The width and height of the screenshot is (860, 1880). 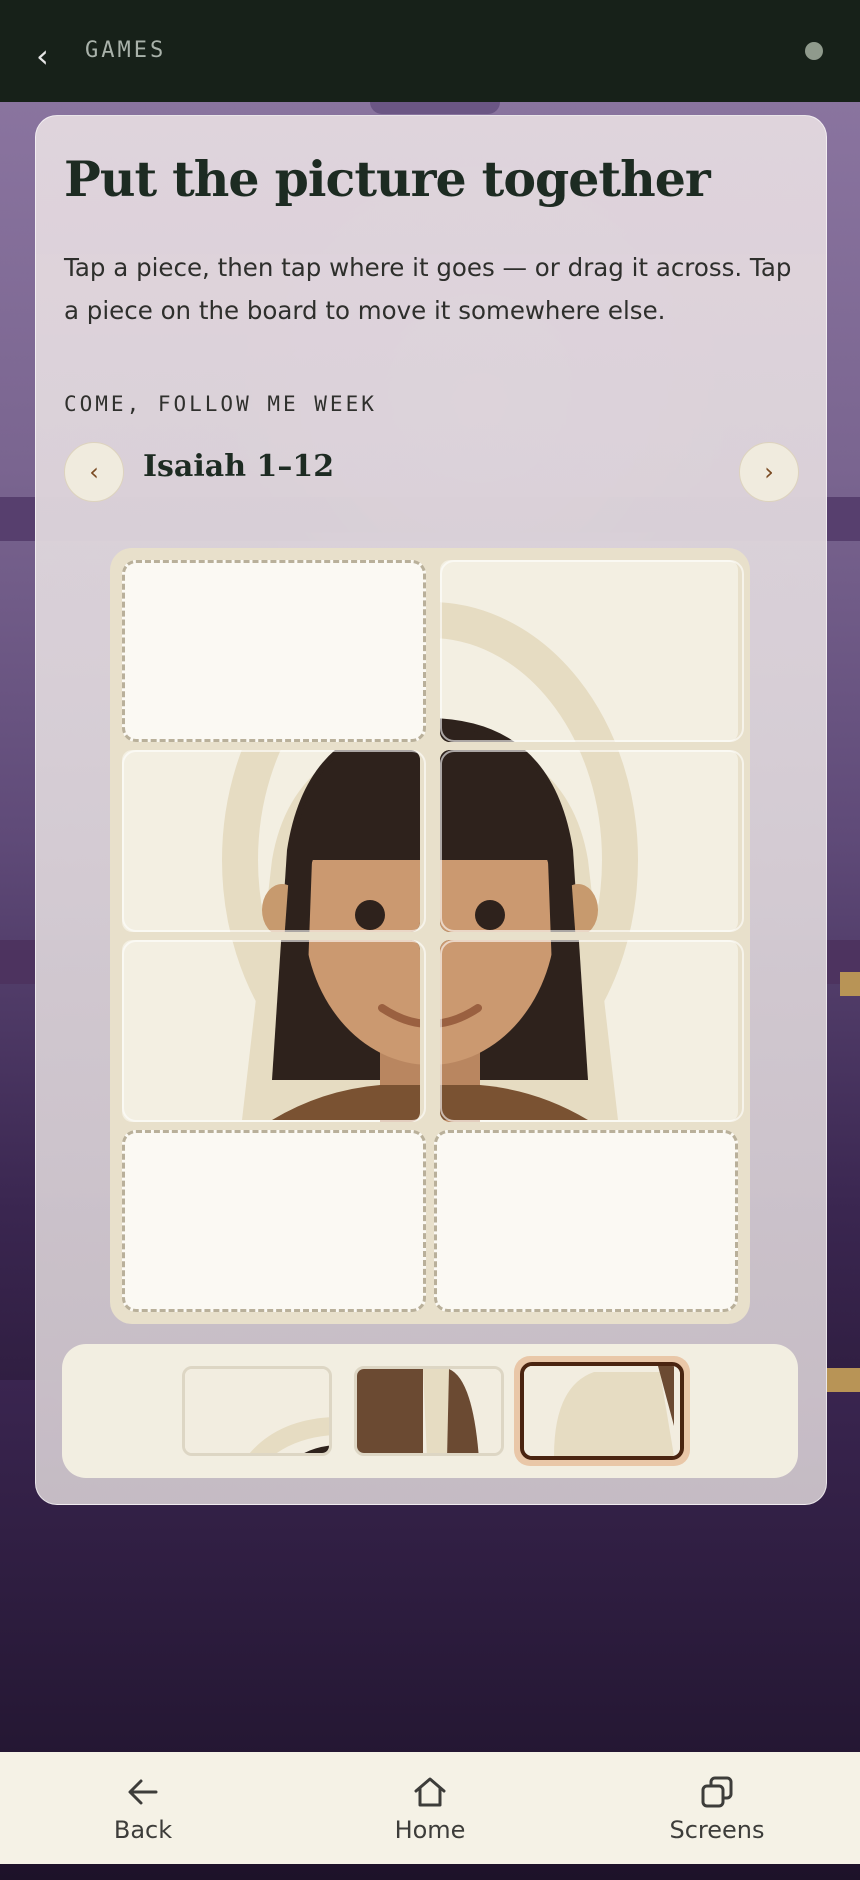 What do you see at coordinates (717, 1830) in the screenshot?
I see `nav-label: Screens` at bounding box center [717, 1830].